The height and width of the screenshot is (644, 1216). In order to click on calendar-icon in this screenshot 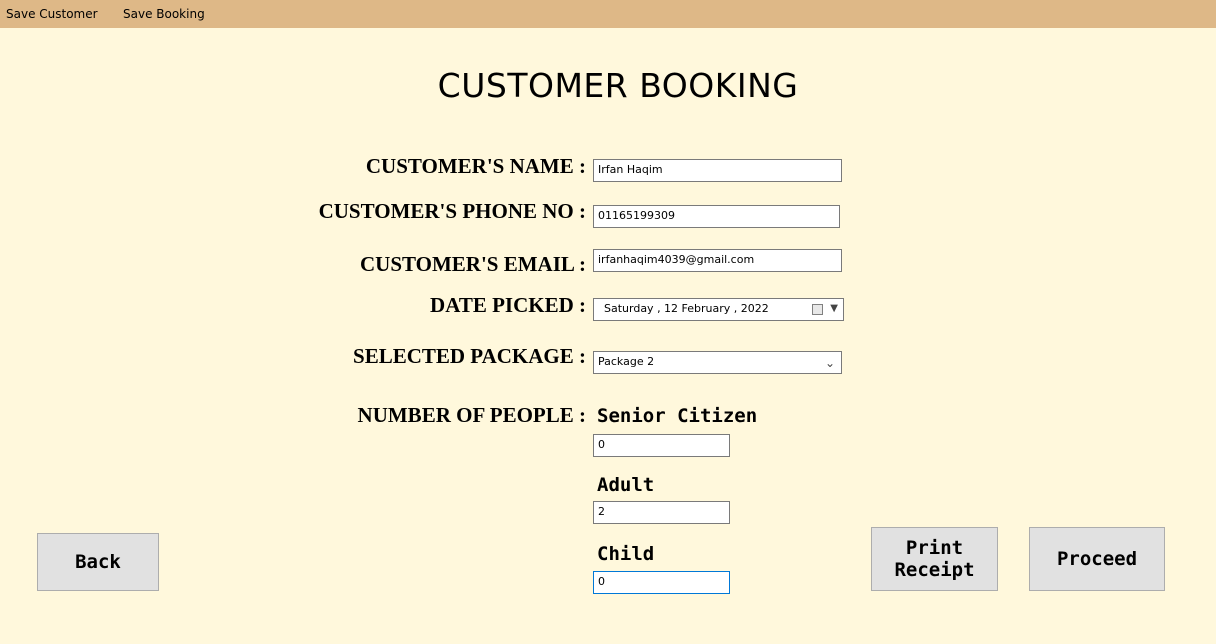, I will do `click(817, 309)`.